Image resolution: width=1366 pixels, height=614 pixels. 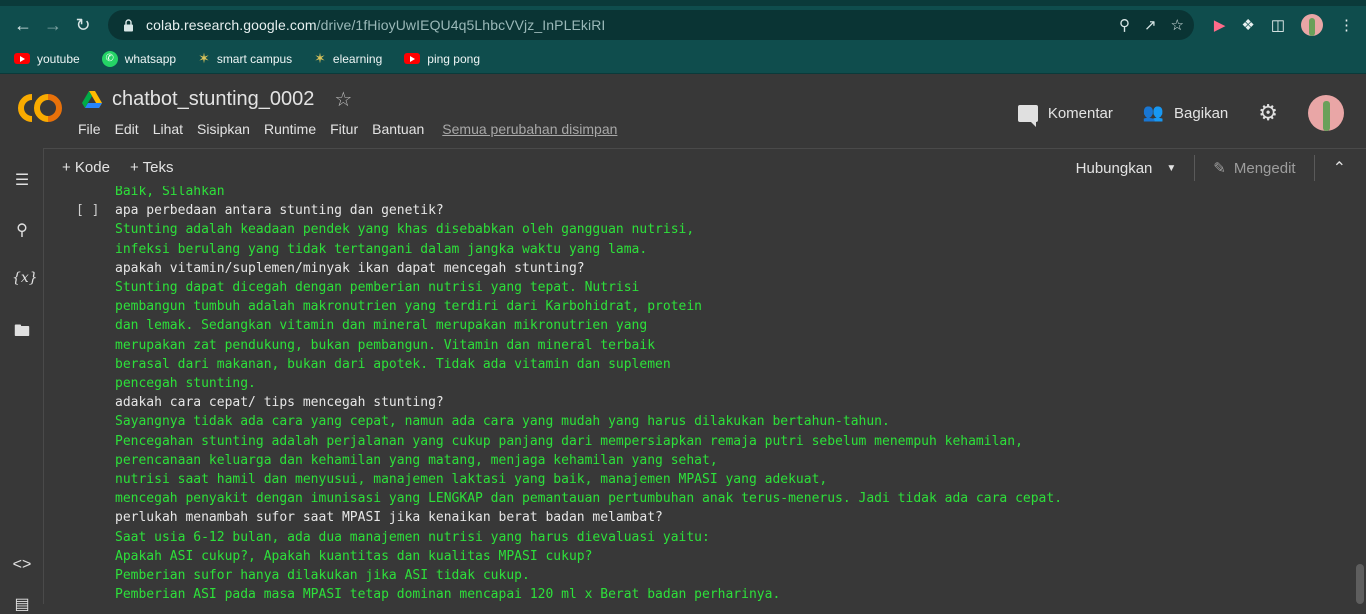 What do you see at coordinates (223, 129) in the screenshot?
I see `menu-insert: Sisipkan` at bounding box center [223, 129].